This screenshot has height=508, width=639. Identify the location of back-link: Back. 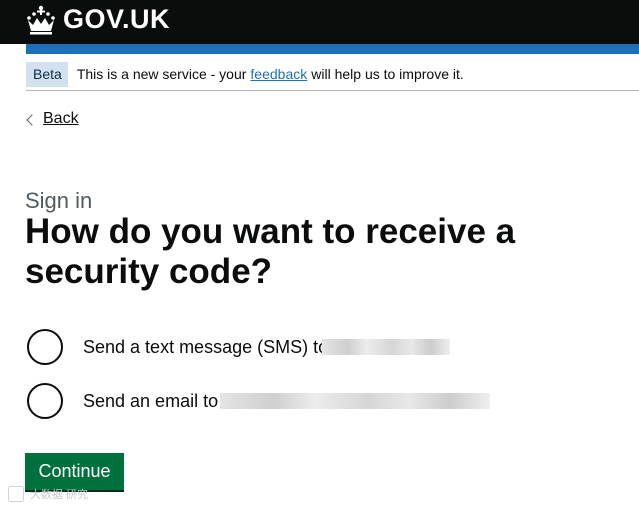
(52, 119).